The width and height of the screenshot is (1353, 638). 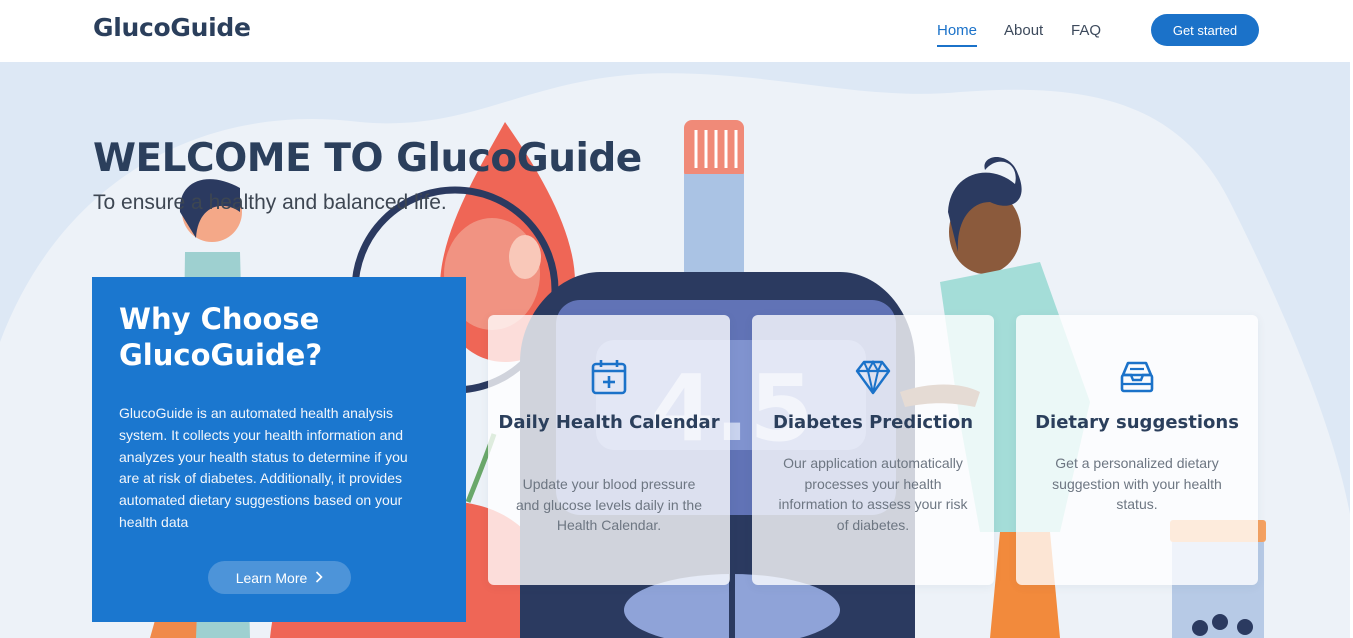 What do you see at coordinates (172, 27) in the screenshot?
I see `brand-logo: GlucoGuide` at bounding box center [172, 27].